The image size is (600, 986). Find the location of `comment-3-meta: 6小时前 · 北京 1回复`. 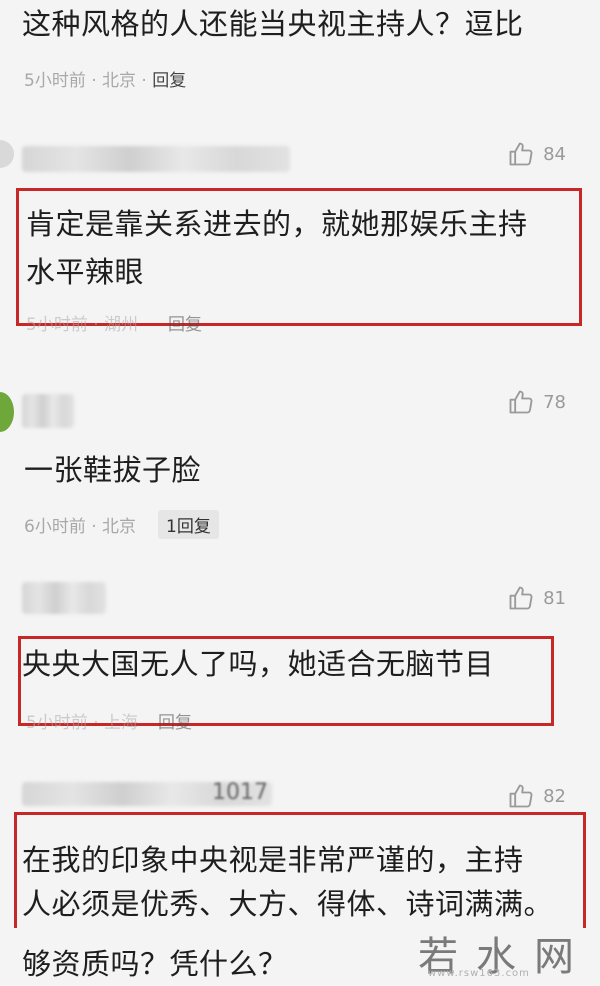

comment-3-meta: 6小时前 · 北京 1回复 is located at coordinates (121, 524).